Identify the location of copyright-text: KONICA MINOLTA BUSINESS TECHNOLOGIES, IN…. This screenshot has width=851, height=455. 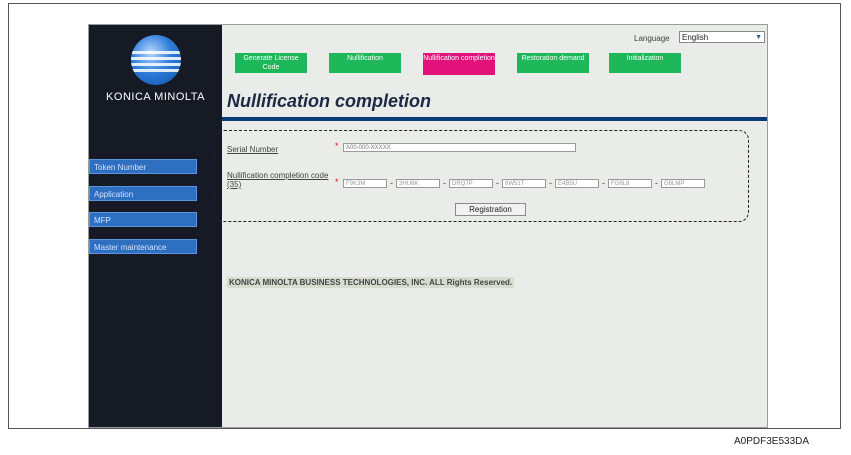
(371, 282).